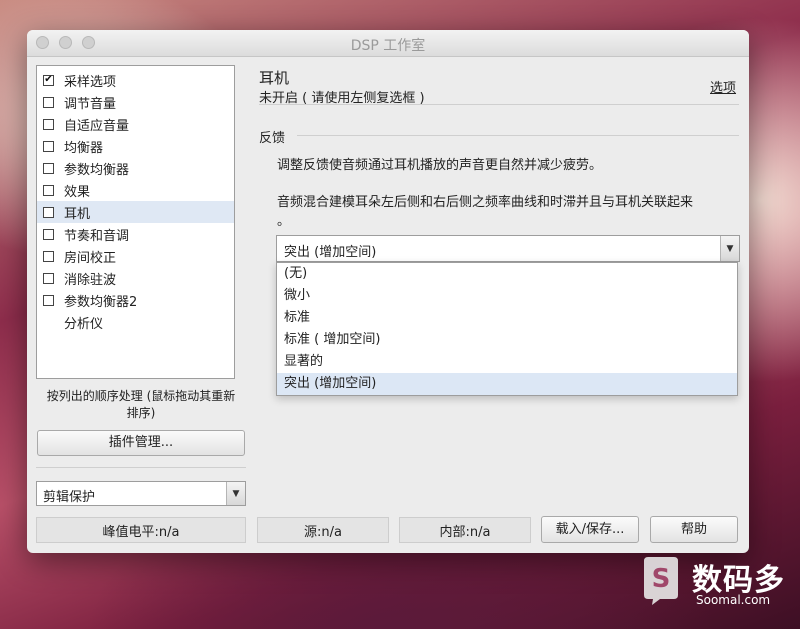 The height and width of the screenshot is (629, 800). Describe the element at coordinates (90, 280) in the screenshot. I see `plugin-item-label: 消除驻波` at that location.